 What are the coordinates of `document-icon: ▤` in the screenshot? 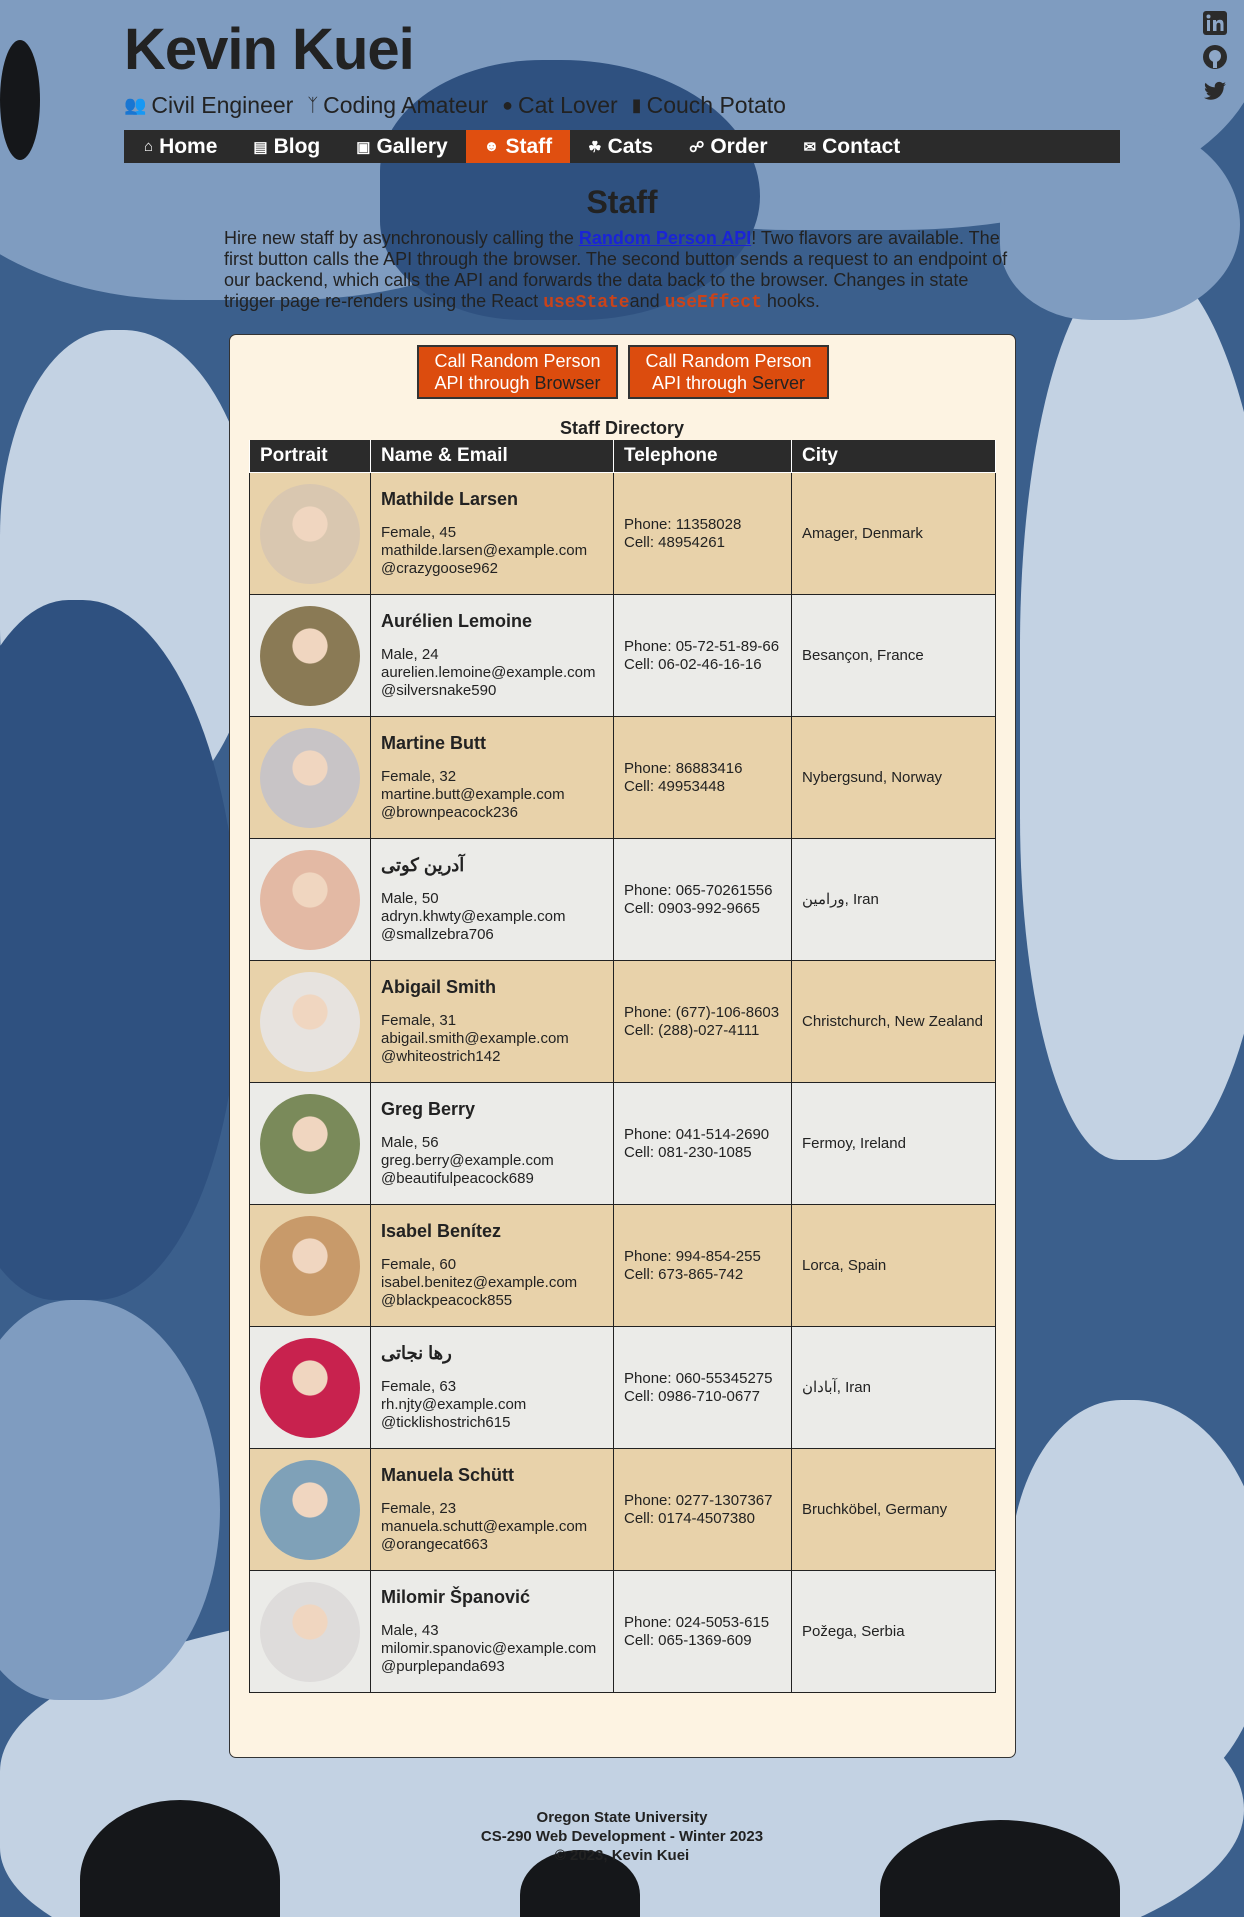 It's located at (260, 147).